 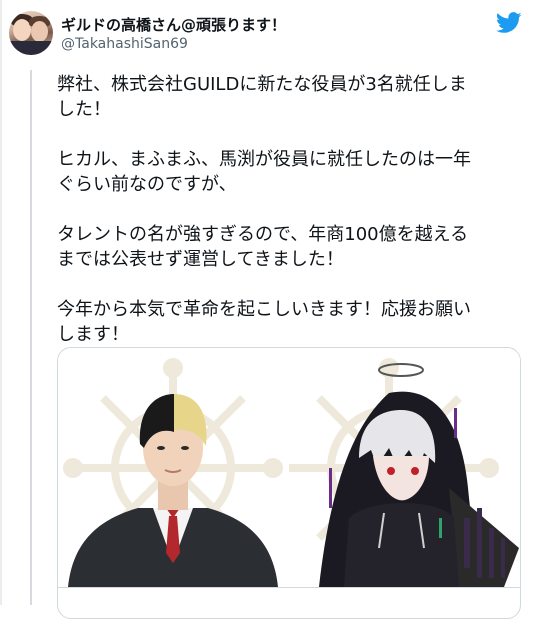 I want to click on left-border, so click(x=1, y=302).